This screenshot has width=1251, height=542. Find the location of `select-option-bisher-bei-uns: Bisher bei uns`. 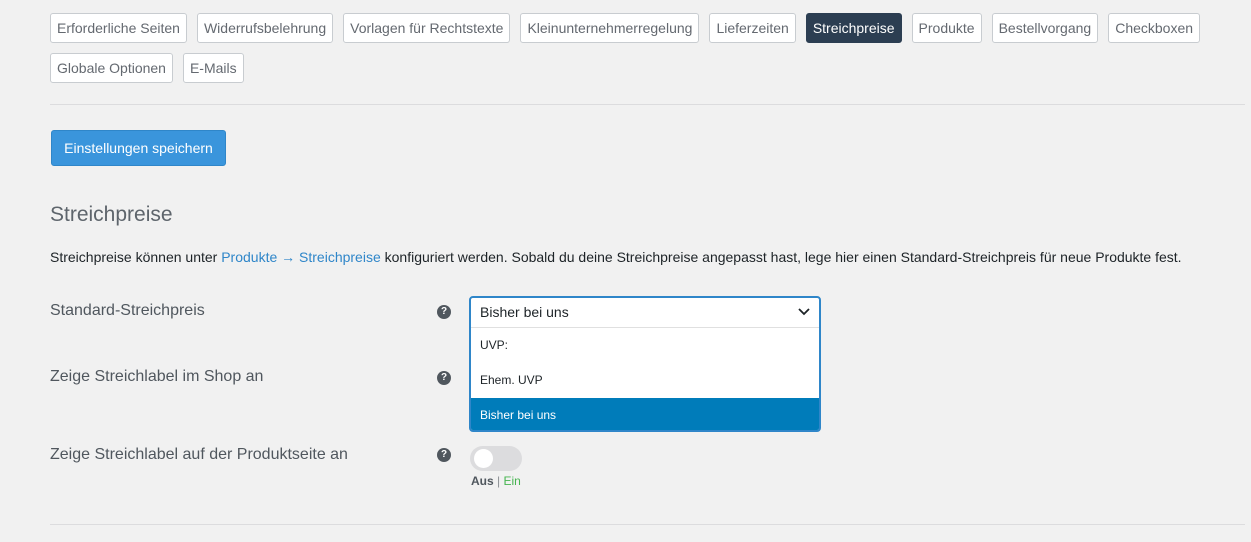

select-option-bisher-bei-uns: Bisher bei uns is located at coordinates (645, 414).